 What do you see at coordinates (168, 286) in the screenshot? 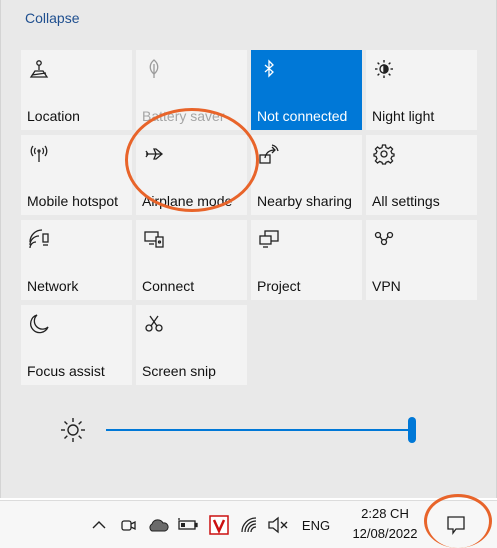
I see `tile-label: Connect` at bounding box center [168, 286].